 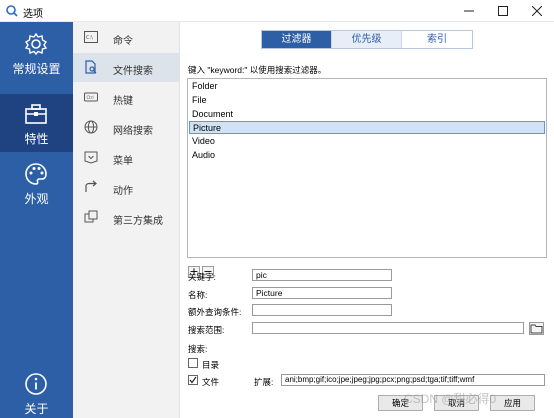 I want to click on svg-text: Ctrl, so click(x=90, y=97).